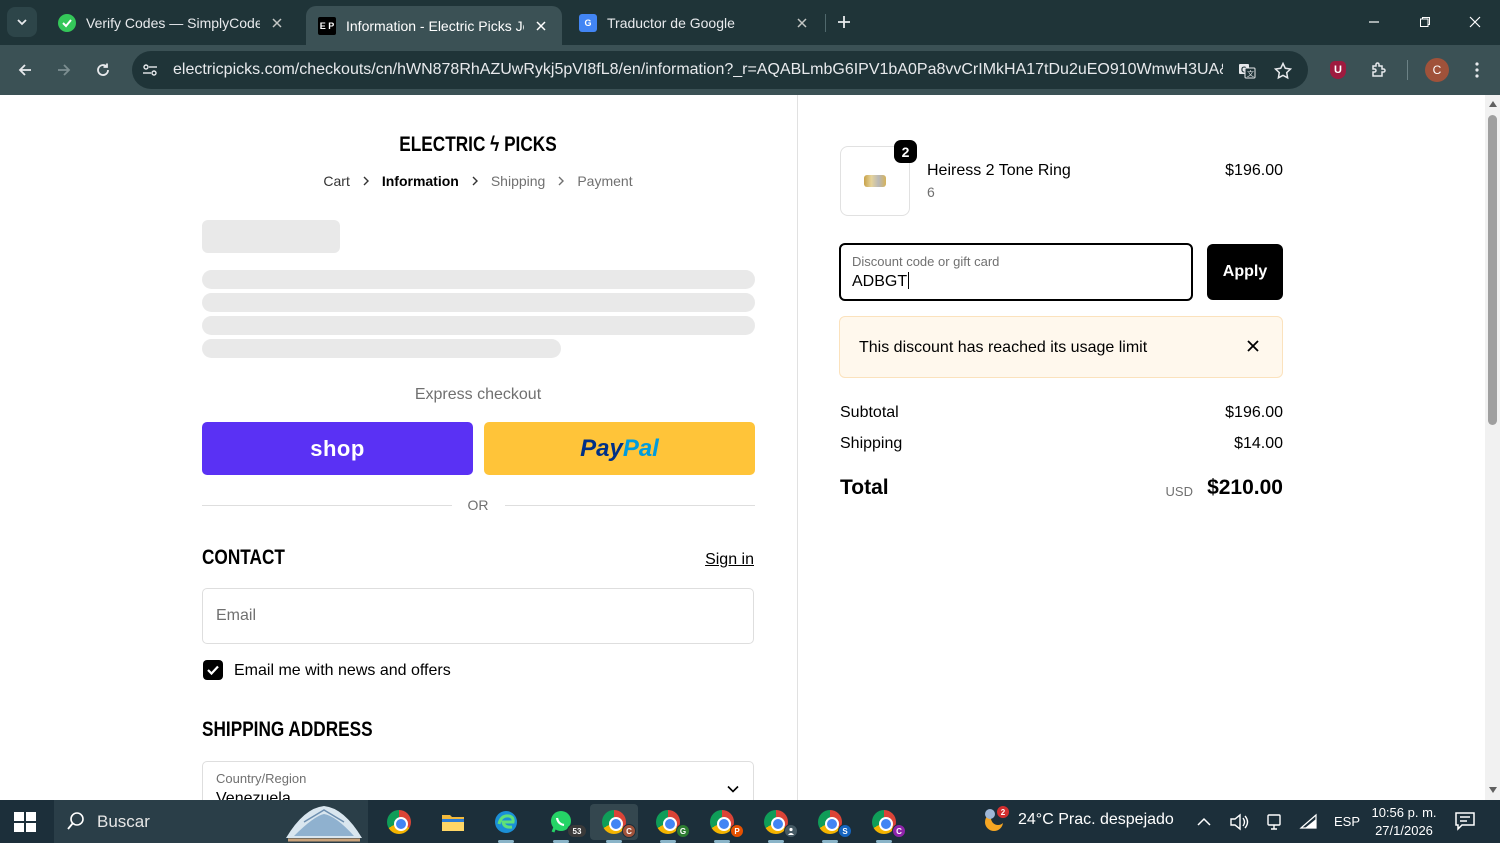  Describe the element at coordinates (518, 181) in the screenshot. I see `breadcrumb-shipping: Shipping` at that location.